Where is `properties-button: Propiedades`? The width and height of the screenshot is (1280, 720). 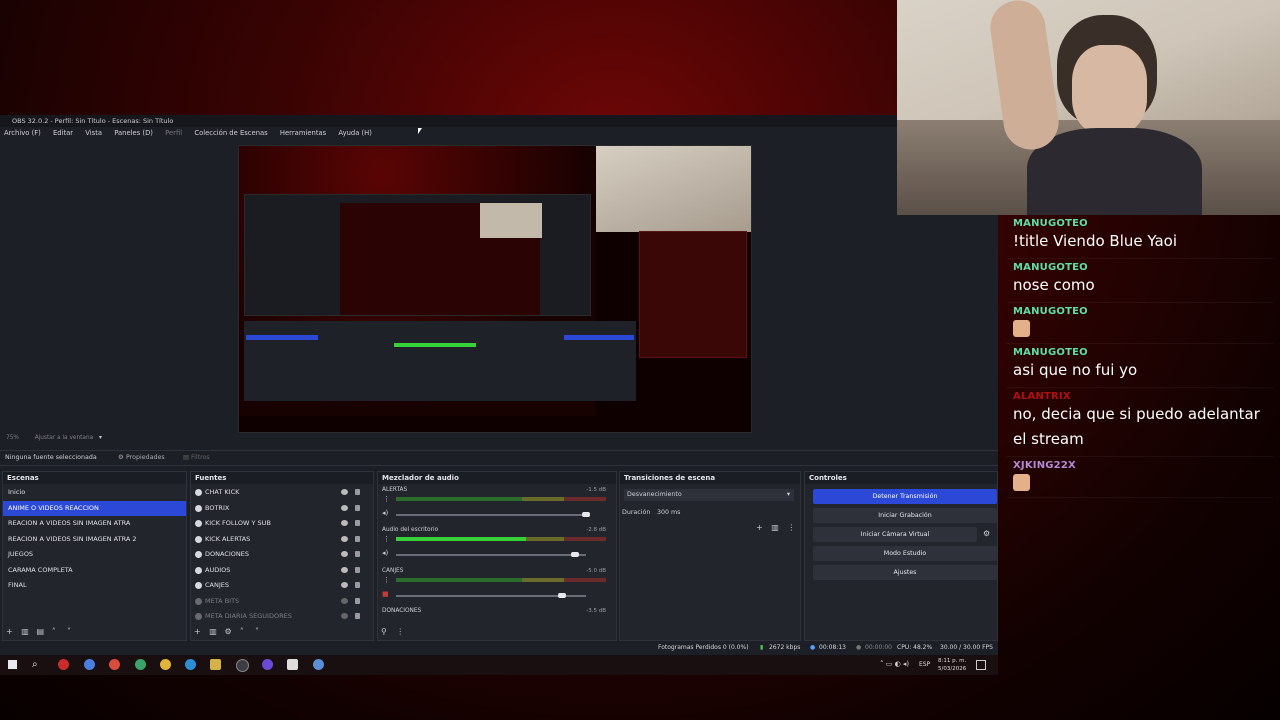
properties-button: Propiedades is located at coordinates (145, 458).